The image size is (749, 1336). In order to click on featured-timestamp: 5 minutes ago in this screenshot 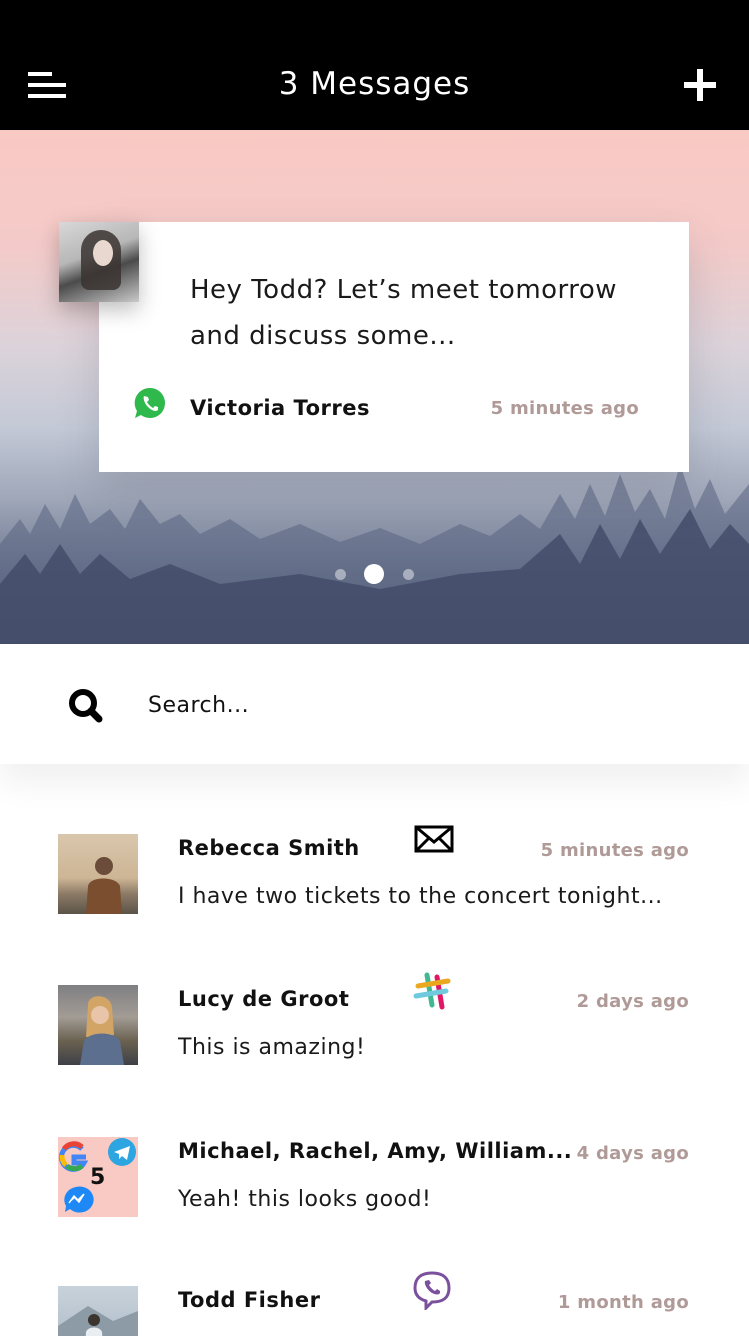, I will do `click(564, 408)`.